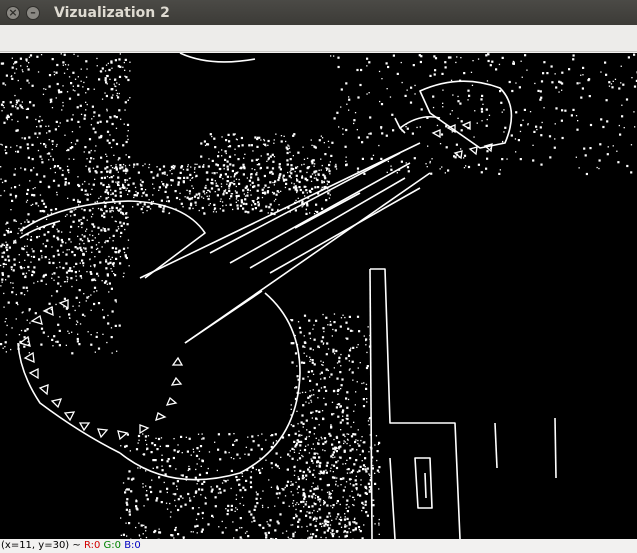 The width and height of the screenshot is (637, 553). What do you see at coordinates (318, 12) in the screenshot?
I see `title-bar: × – Vizualization 2` at bounding box center [318, 12].